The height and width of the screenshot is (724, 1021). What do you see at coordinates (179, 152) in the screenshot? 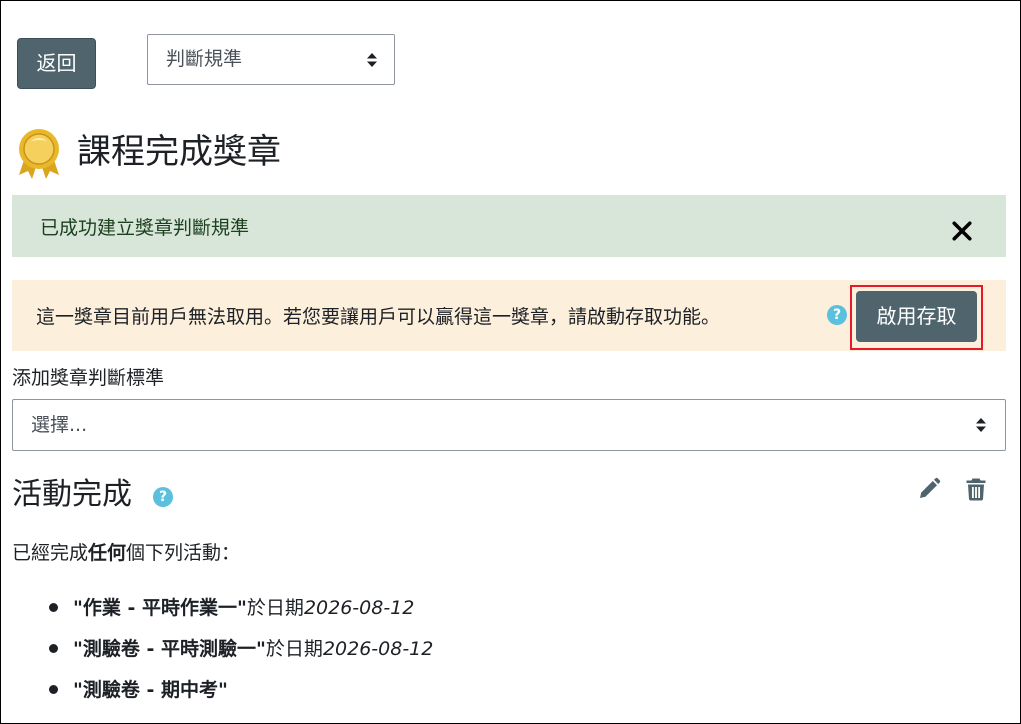
I see `page-title: 課程完成獎章` at bounding box center [179, 152].